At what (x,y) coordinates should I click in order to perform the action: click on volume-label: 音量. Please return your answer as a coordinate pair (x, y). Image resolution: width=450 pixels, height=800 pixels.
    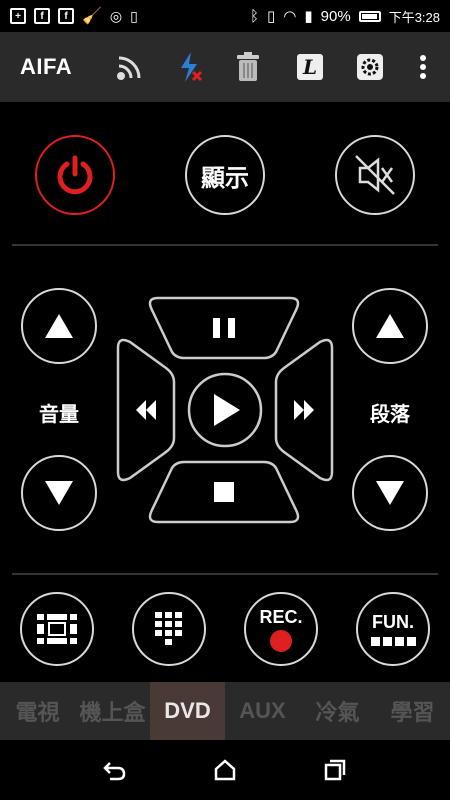
    Looking at the image, I should click on (59, 415).